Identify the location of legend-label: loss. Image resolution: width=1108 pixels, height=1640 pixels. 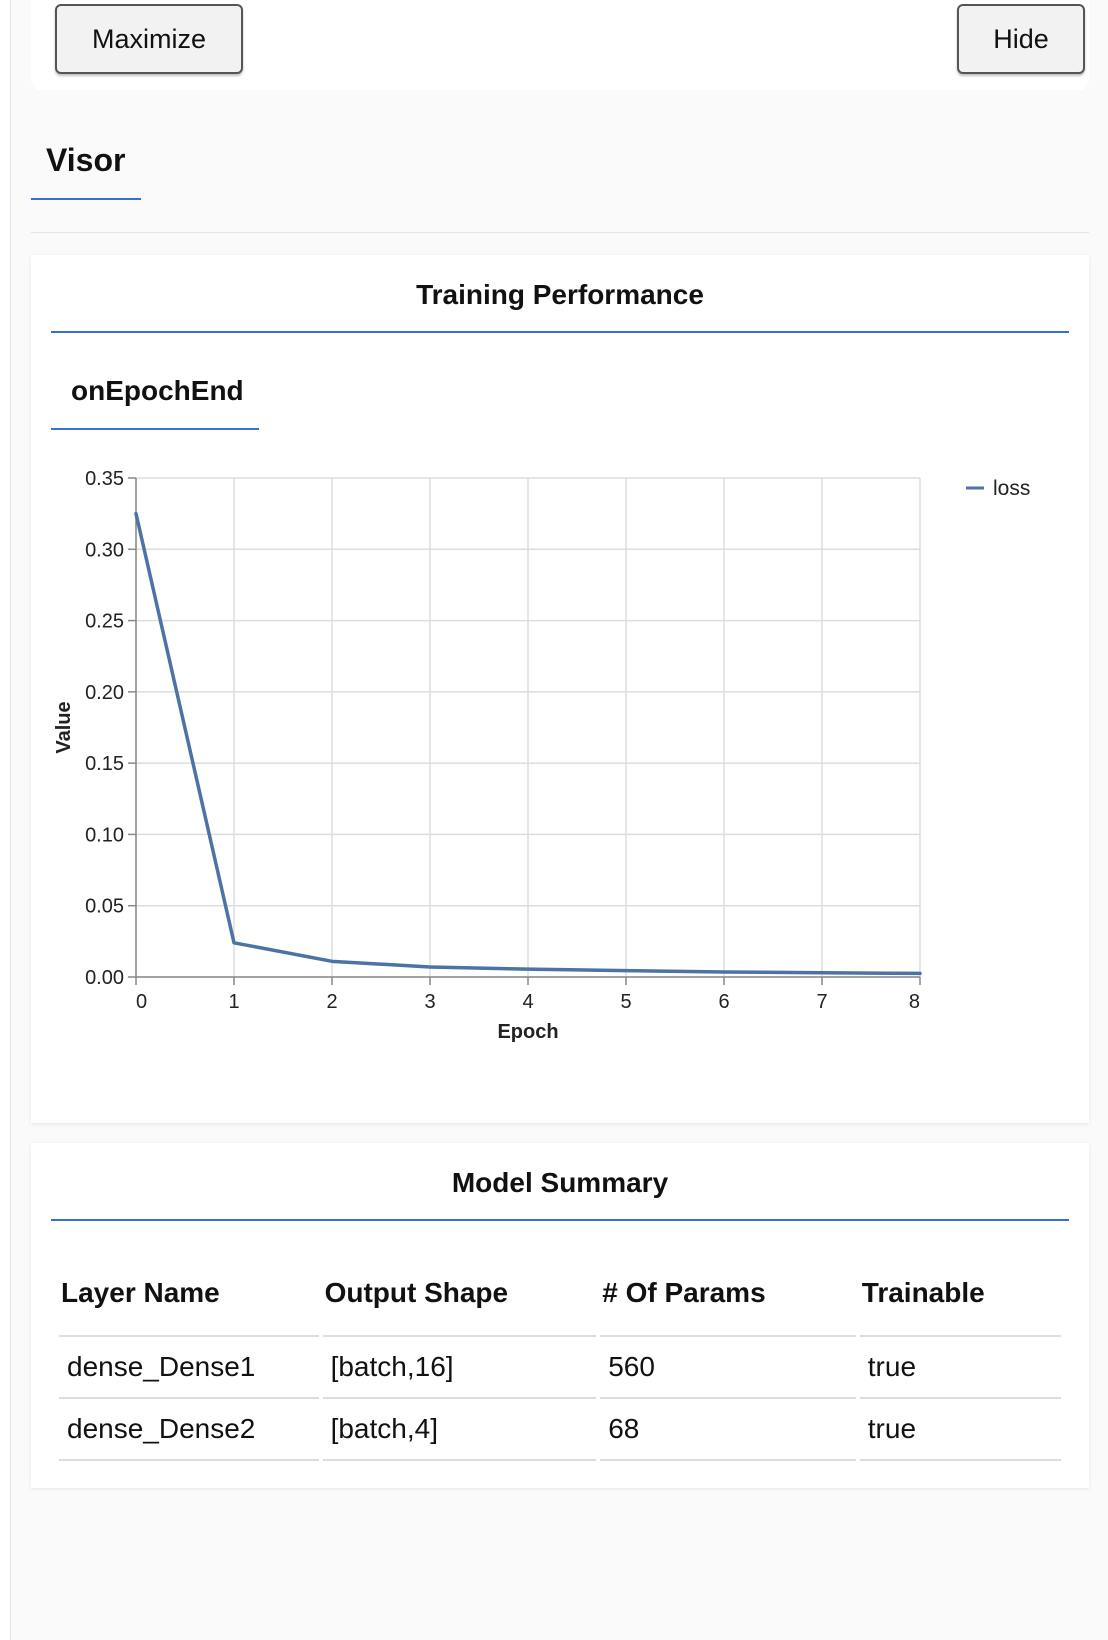
(1011, 488).